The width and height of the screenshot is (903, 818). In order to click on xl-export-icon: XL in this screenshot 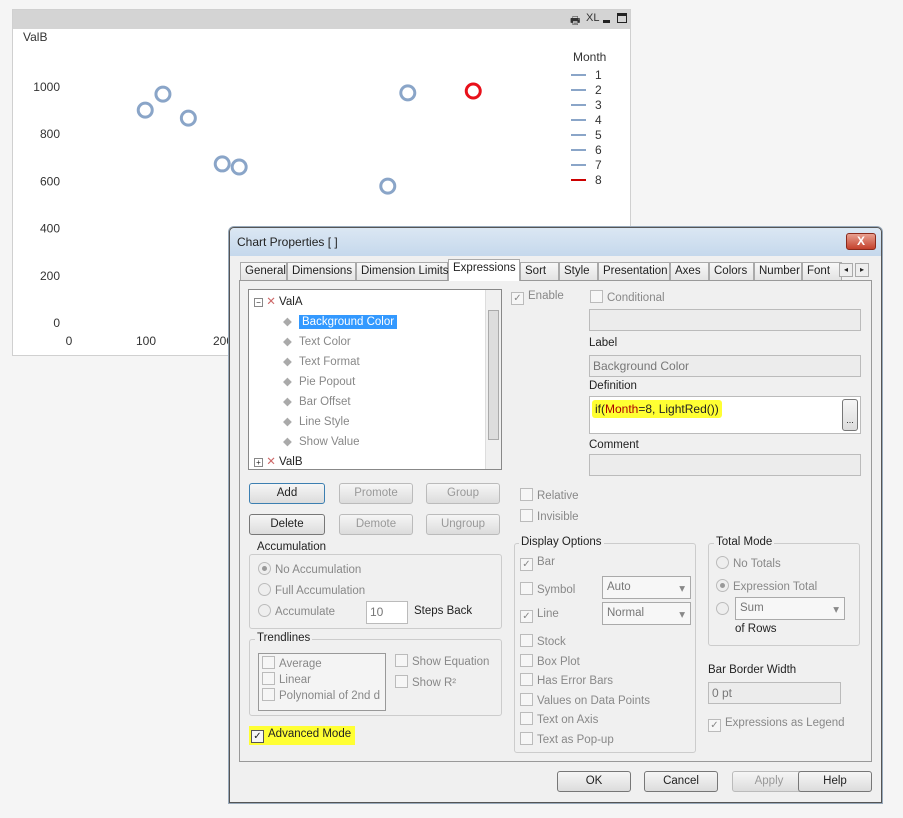, I will do `click(592, 18)`.